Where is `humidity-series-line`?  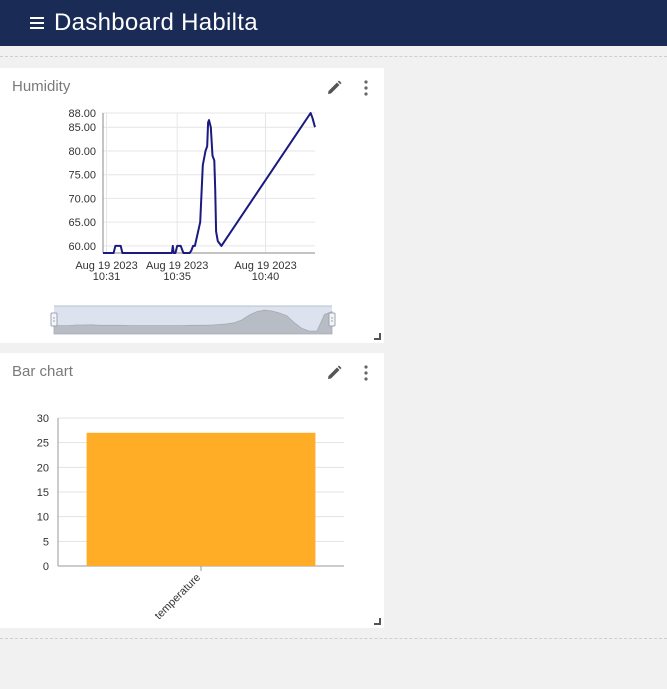 humidity-series-line is located at coordinates (209, 183).